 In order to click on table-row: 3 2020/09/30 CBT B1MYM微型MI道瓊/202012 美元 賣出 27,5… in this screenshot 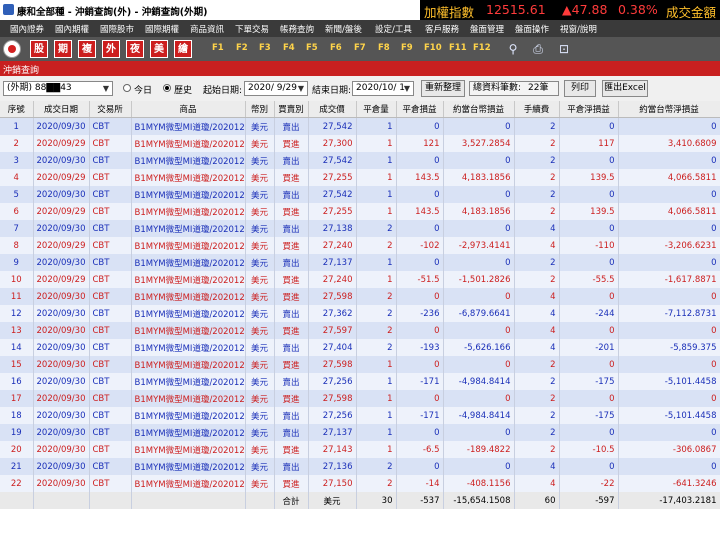, I will do `click(360, 160)`.